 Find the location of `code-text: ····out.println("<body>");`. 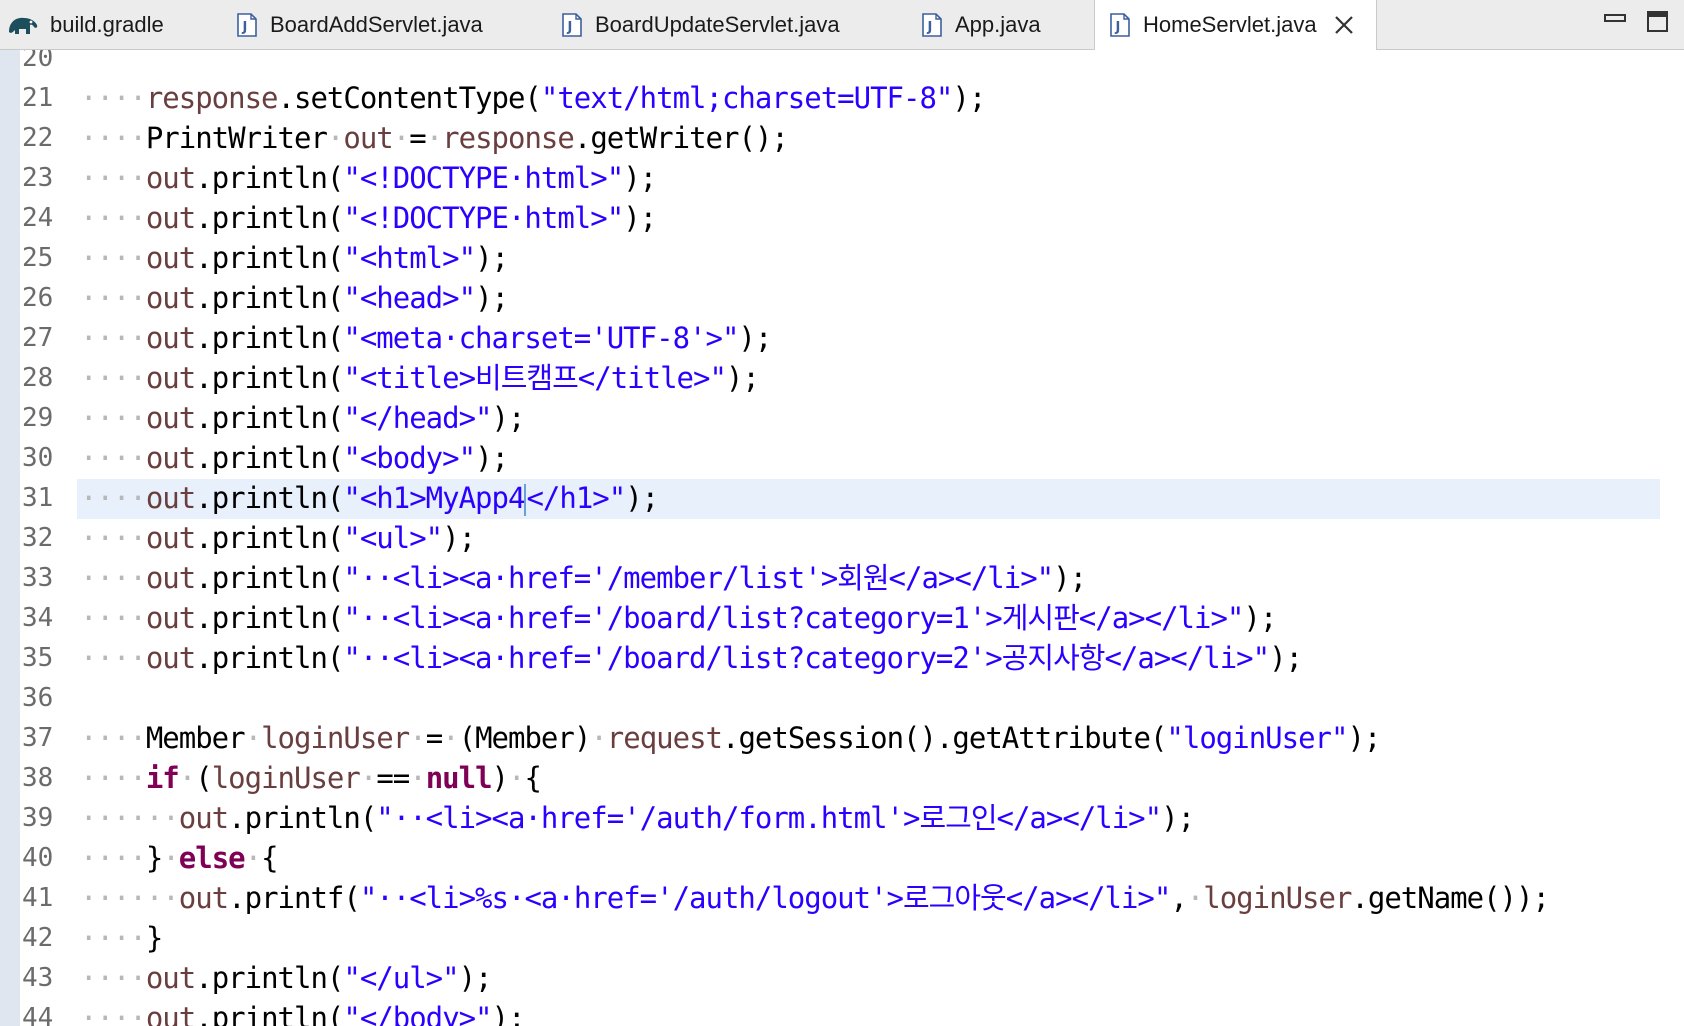

code-text: ····out.println("<body>"); is located at coordinates (294, 458).